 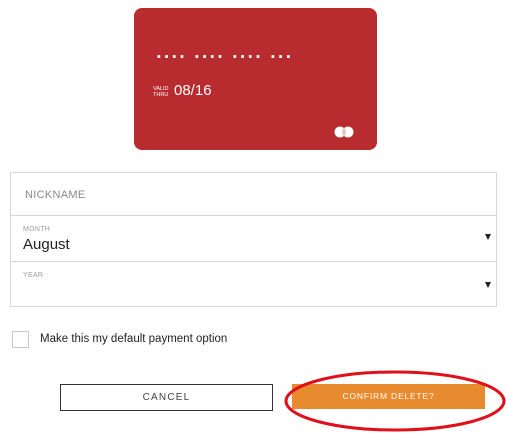 I want to click on mastercard-icon, so click(x=344, y=132).